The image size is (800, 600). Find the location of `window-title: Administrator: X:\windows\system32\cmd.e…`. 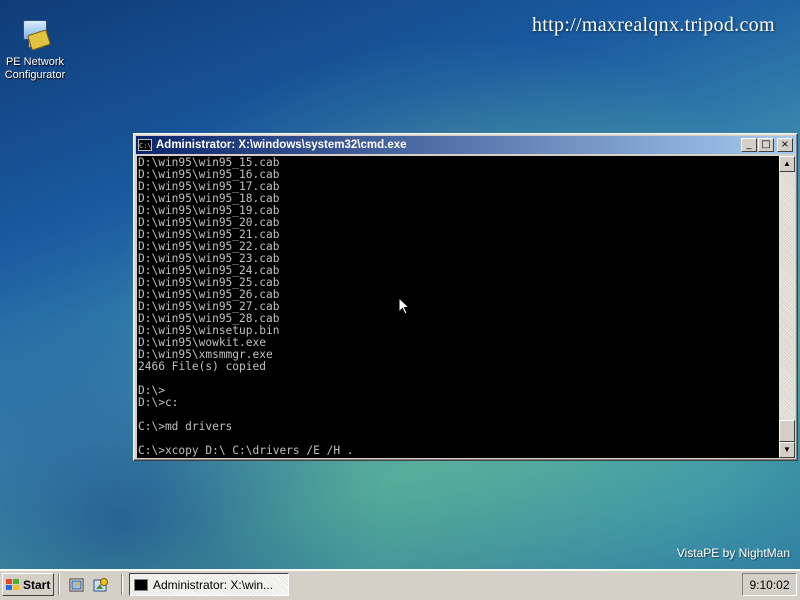

window-title: Administrator: X:\windows\system32\cmd.e… is located at coordinates (281, 145).